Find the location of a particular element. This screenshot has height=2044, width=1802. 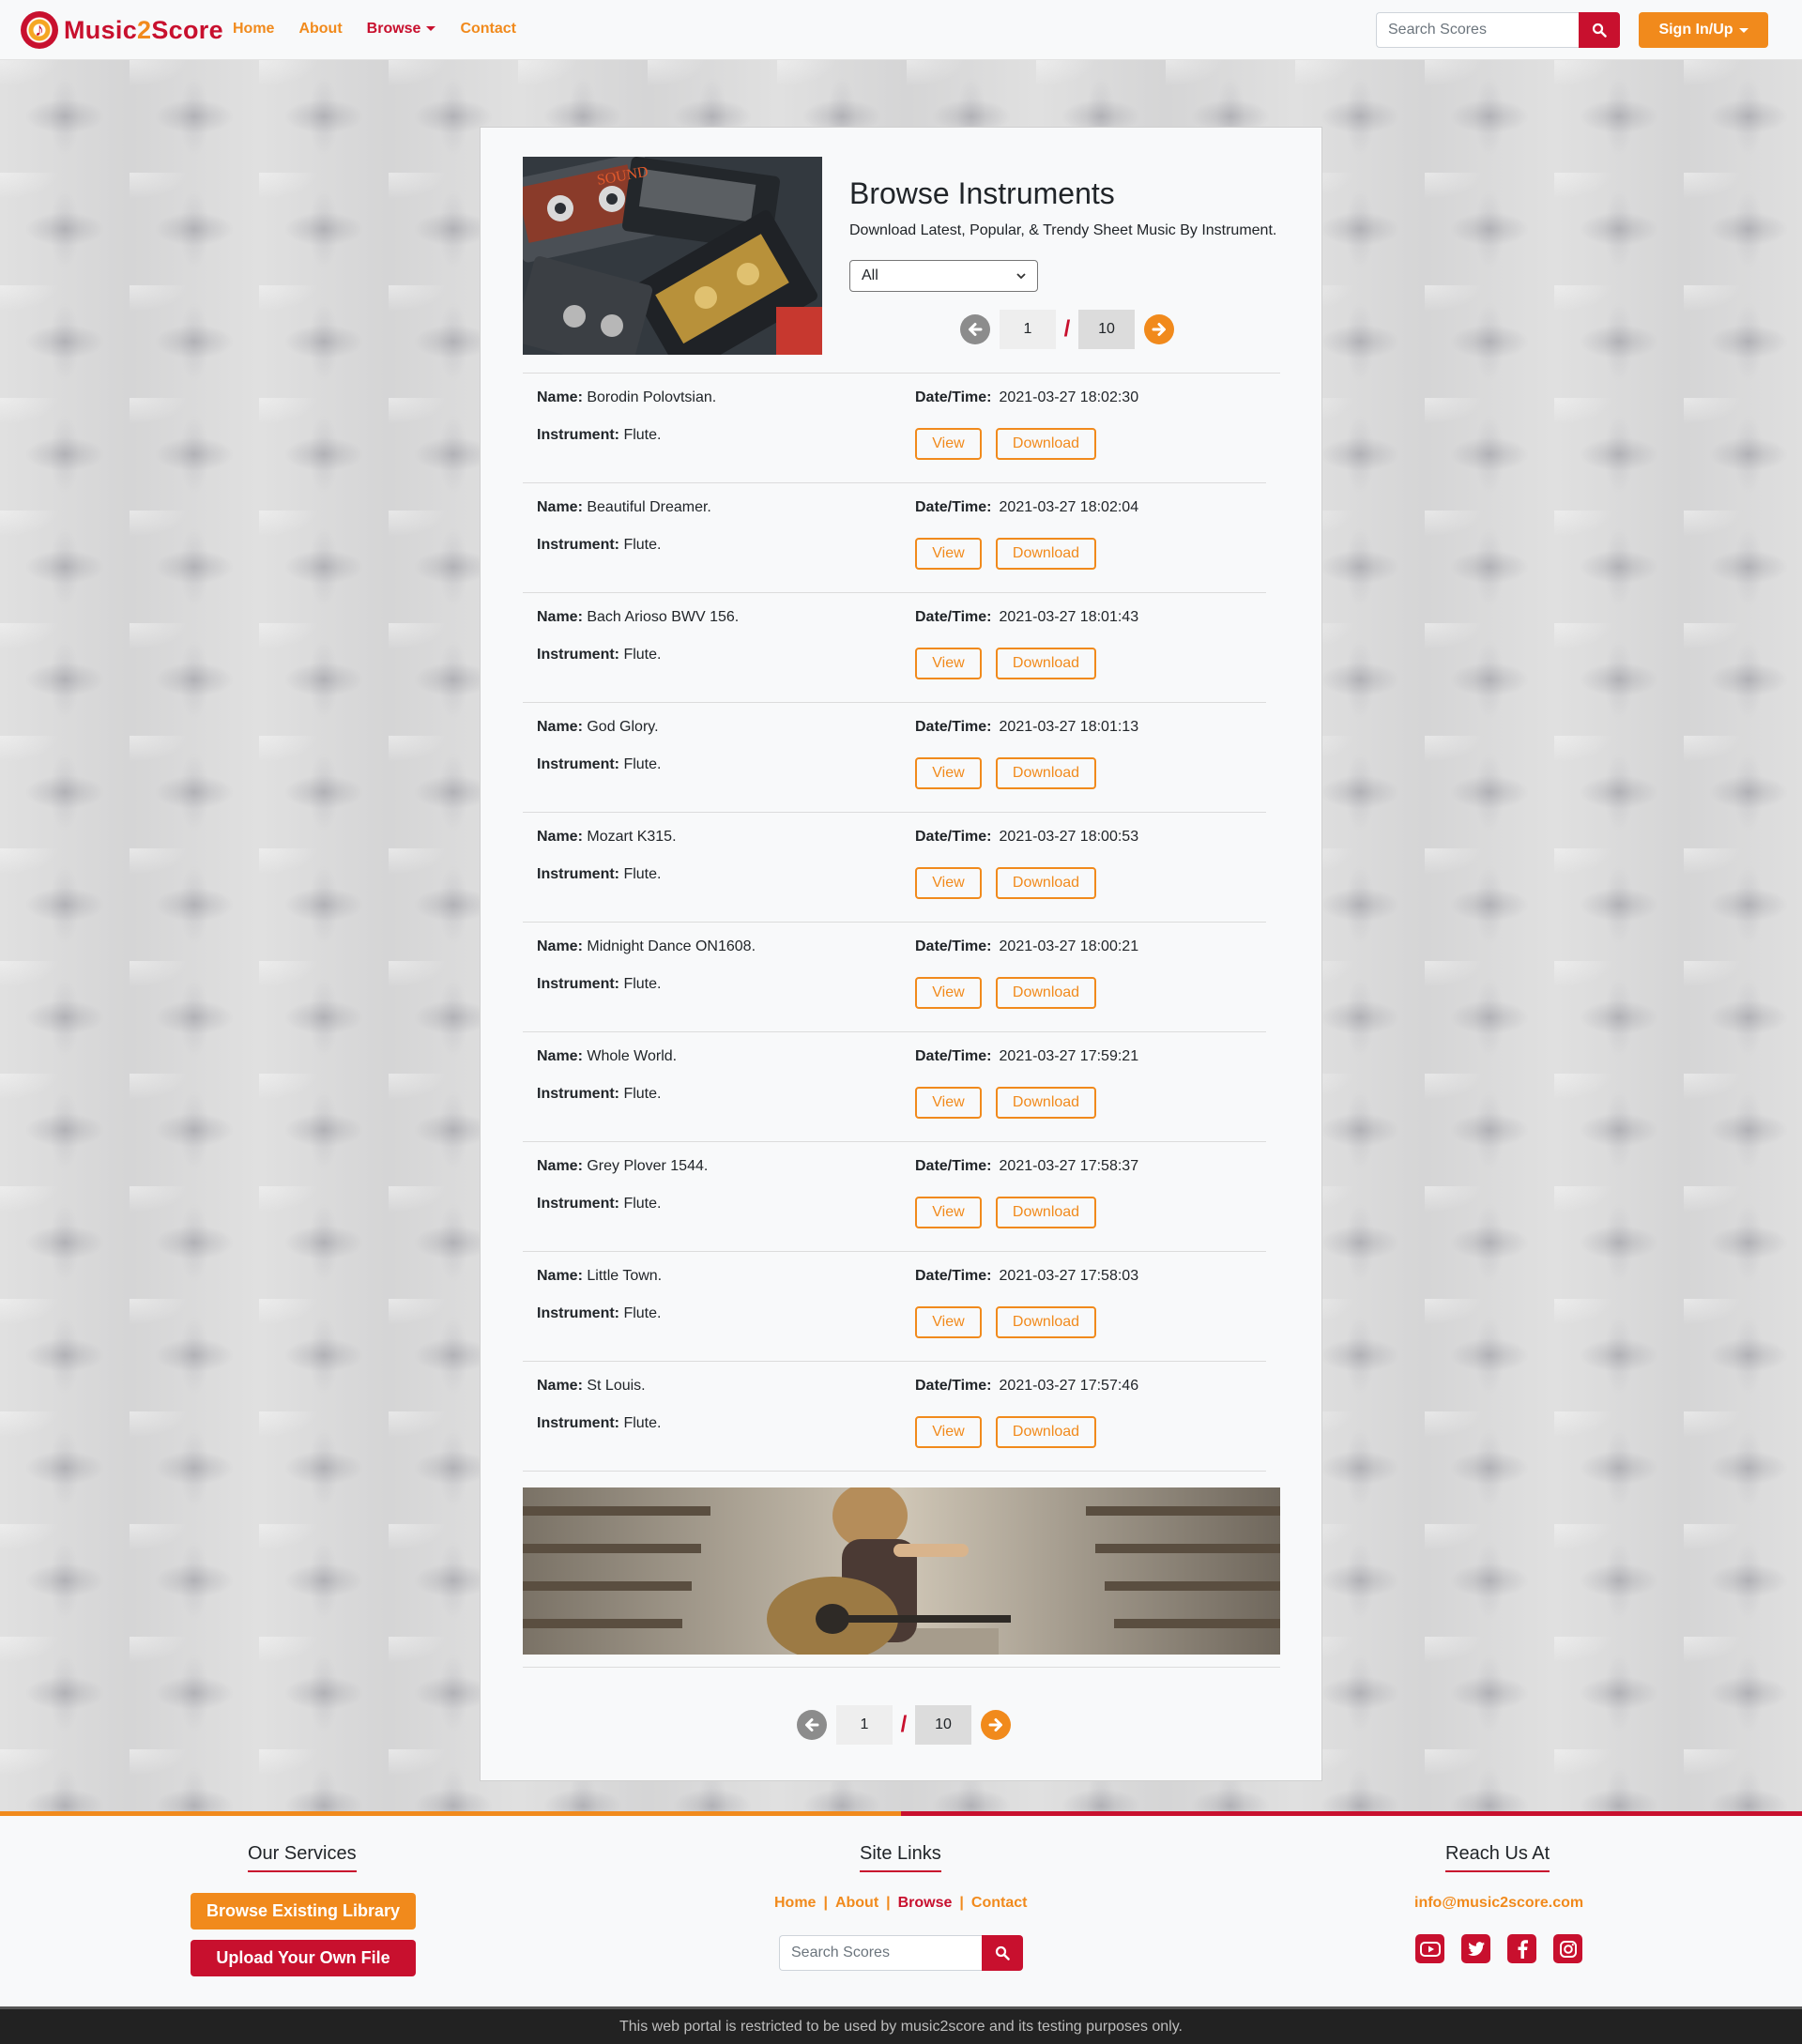

instrument-filter-select: All is located at coordinates (944, 276).